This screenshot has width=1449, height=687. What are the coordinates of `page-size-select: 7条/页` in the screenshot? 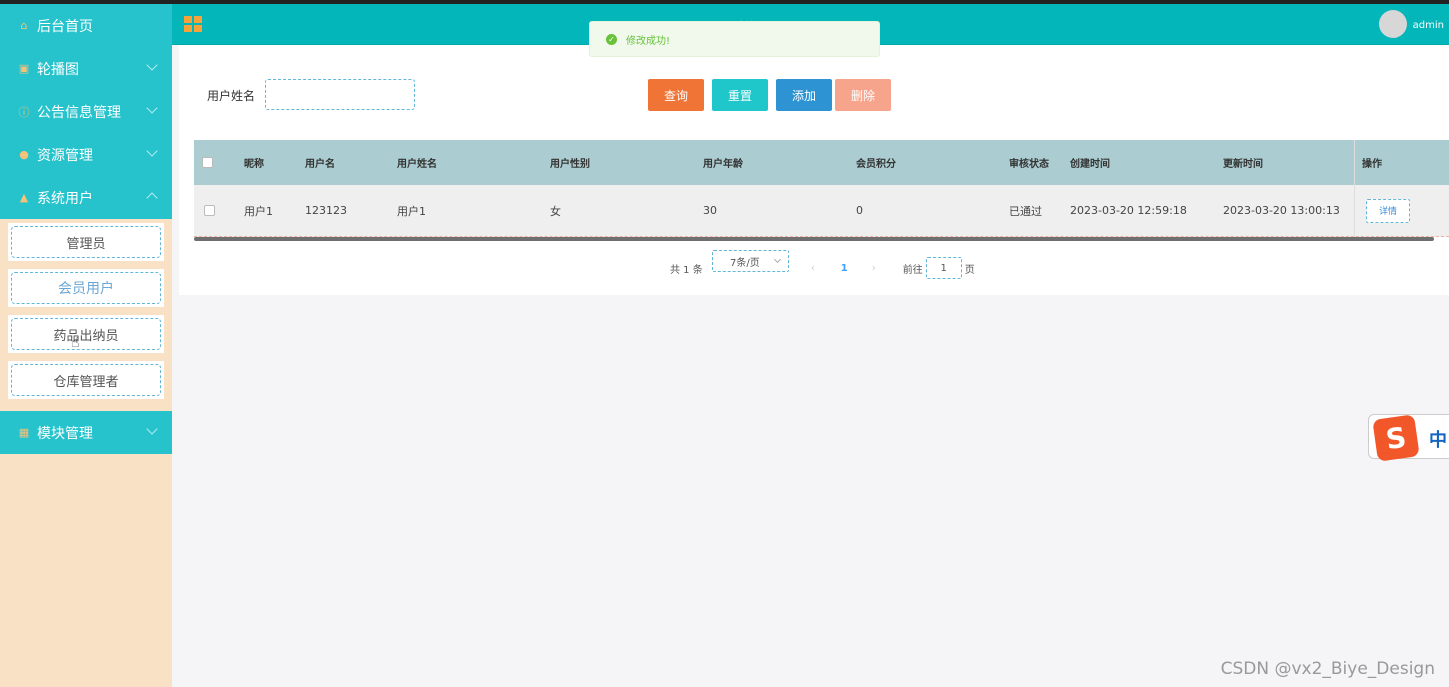 It's located at (750, 261).